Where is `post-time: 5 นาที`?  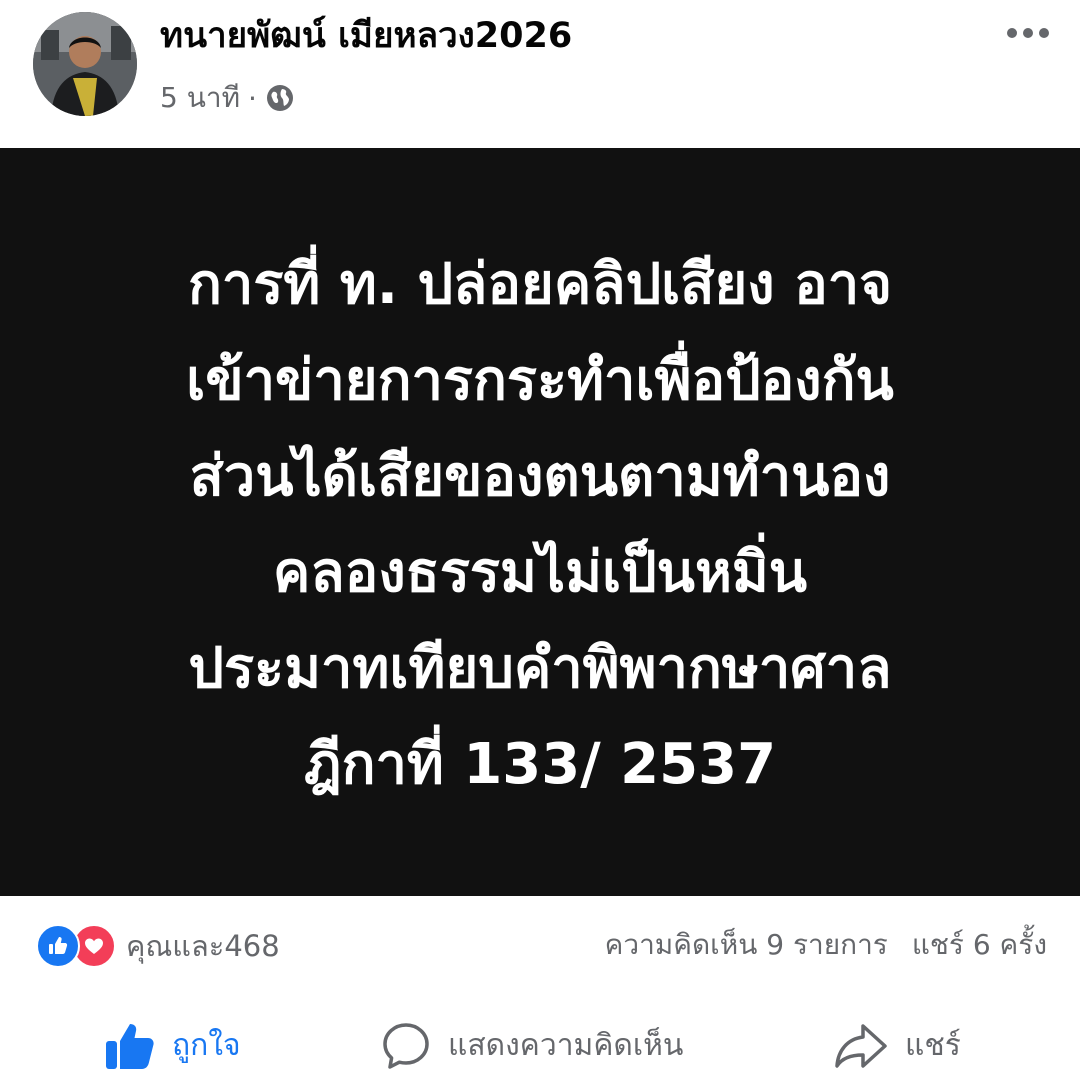 post-time: 5 นาที is located at coordinates (200, 98).